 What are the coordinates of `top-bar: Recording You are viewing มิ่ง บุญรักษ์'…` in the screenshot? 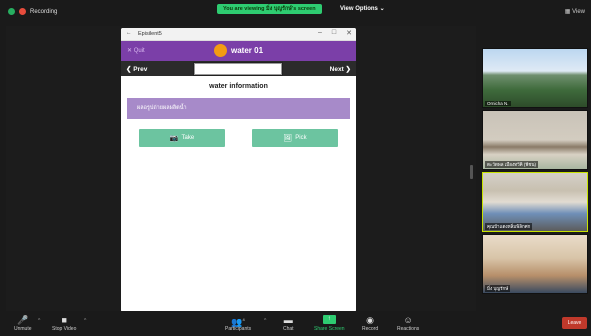 It's located at (295, 13).